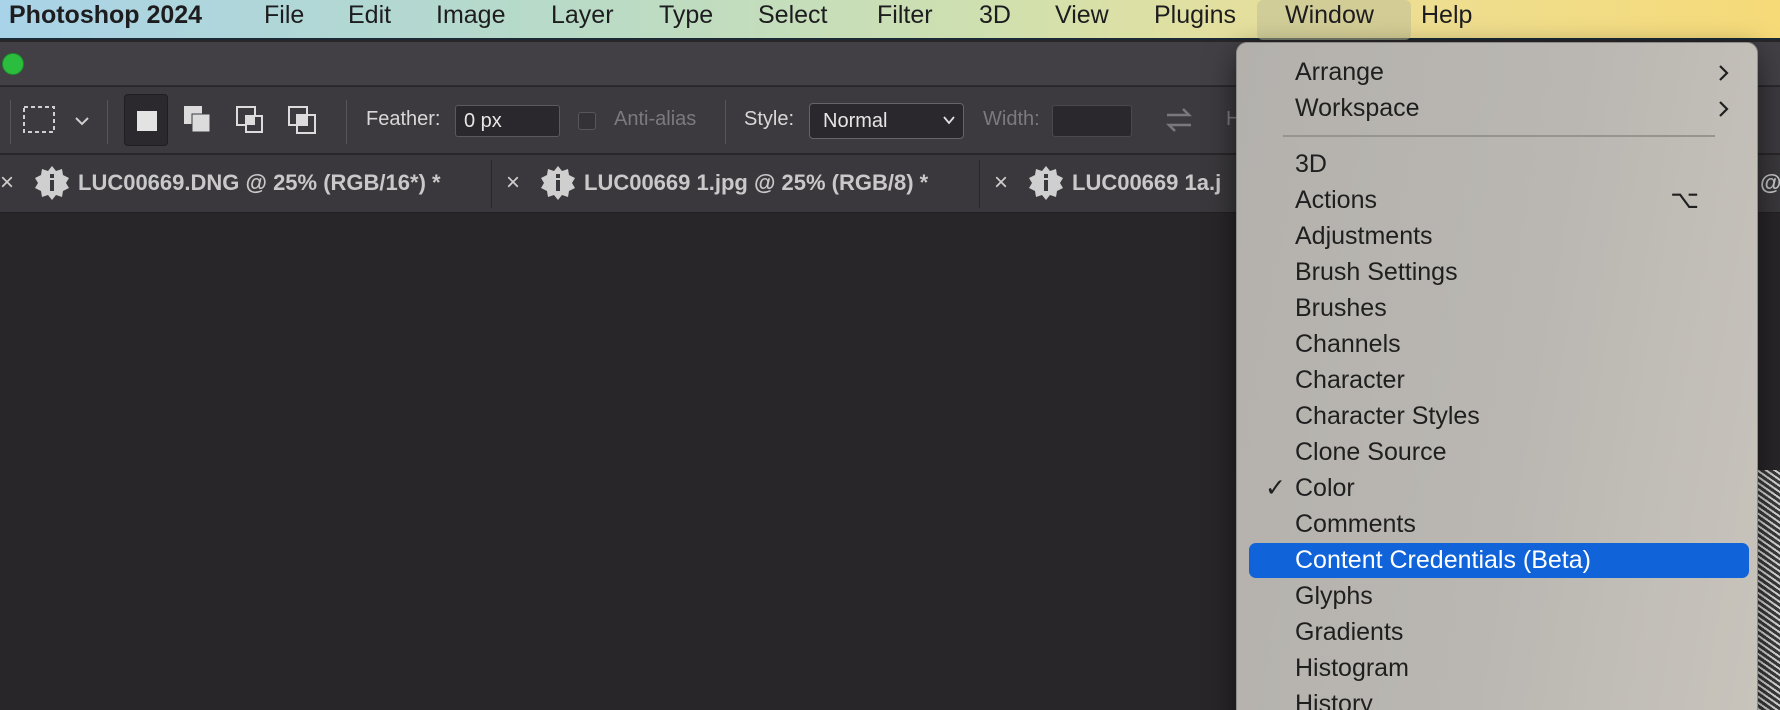 The height and width of the screenshot is (710, 1780). What do you see at coordinates (146, 120) in the screenshot?
I see `new-selection-button` at bounding box center [146, 120].